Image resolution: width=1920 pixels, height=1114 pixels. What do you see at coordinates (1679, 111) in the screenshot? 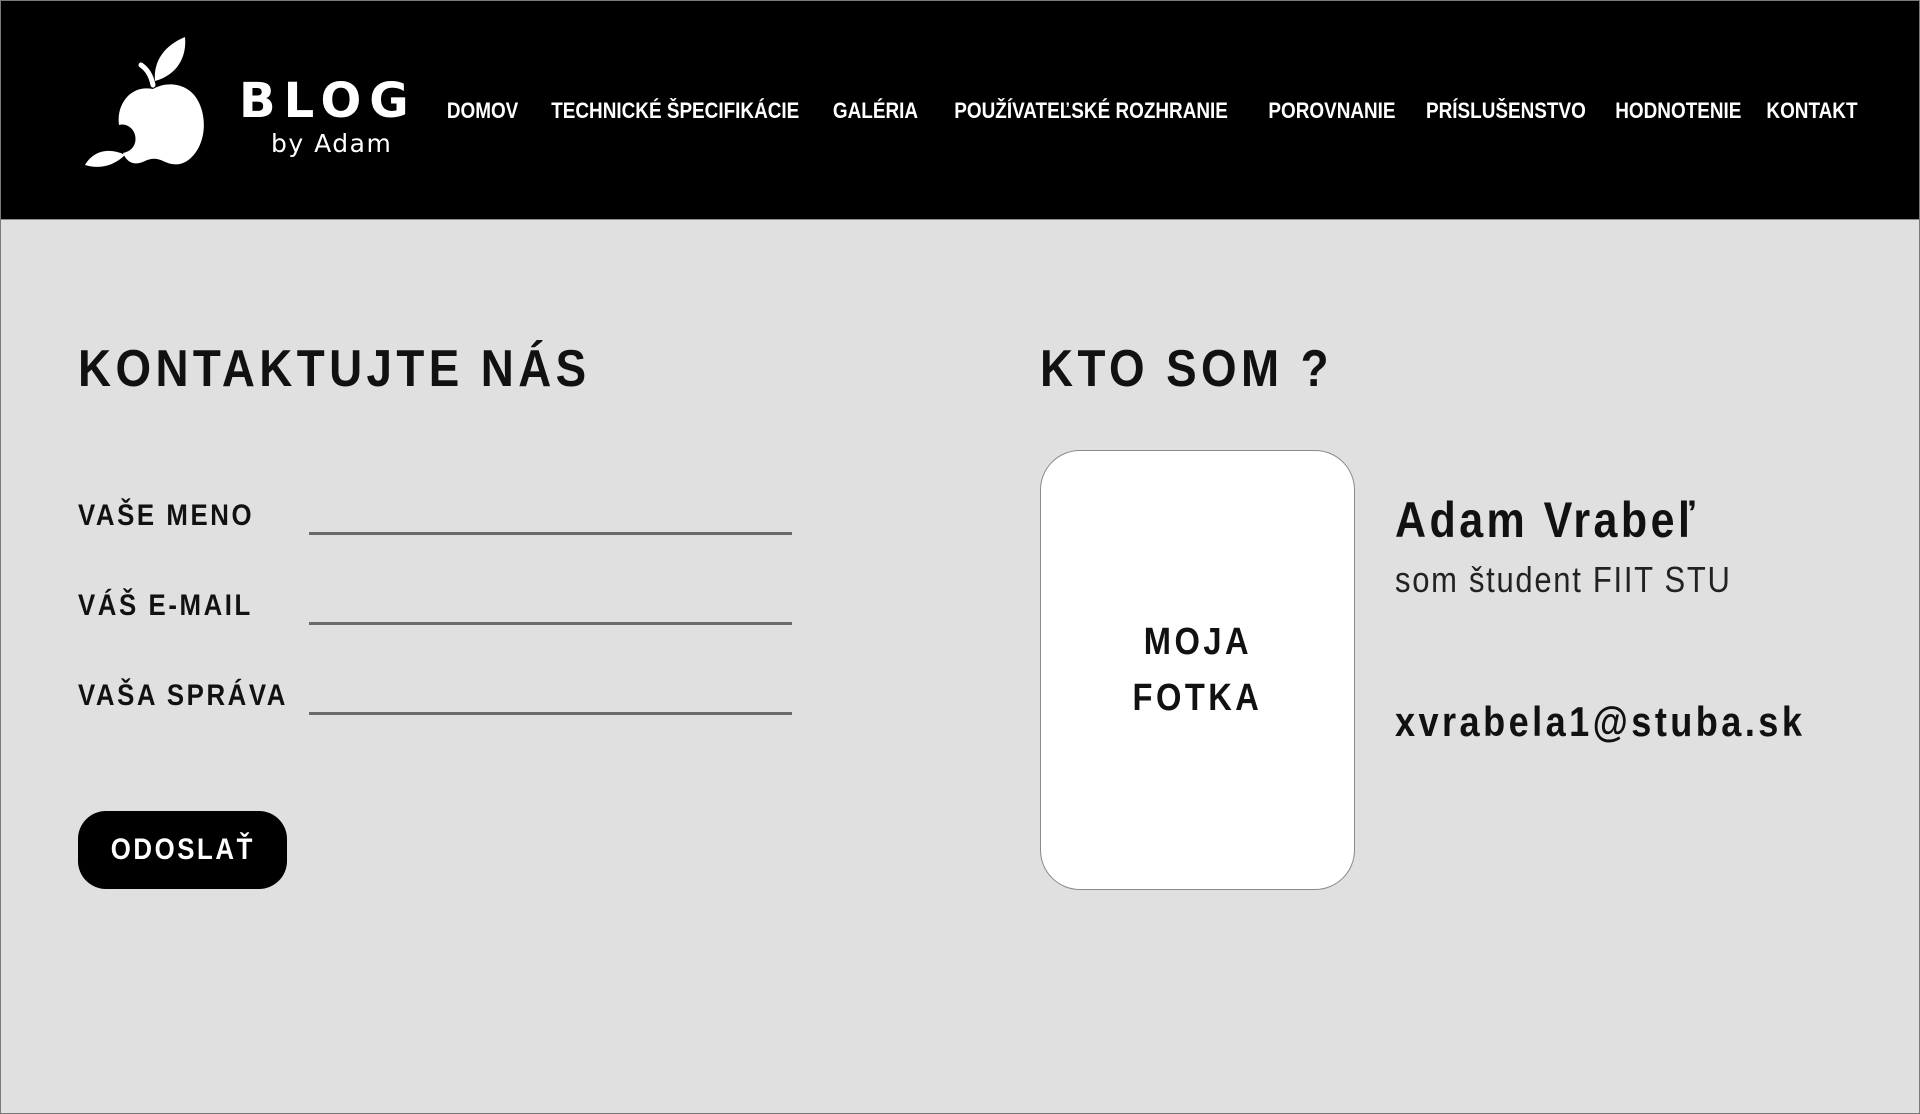
I see `nav-item-hodnotenie: HODNOTENIE` at bounding box center [1679, 111].